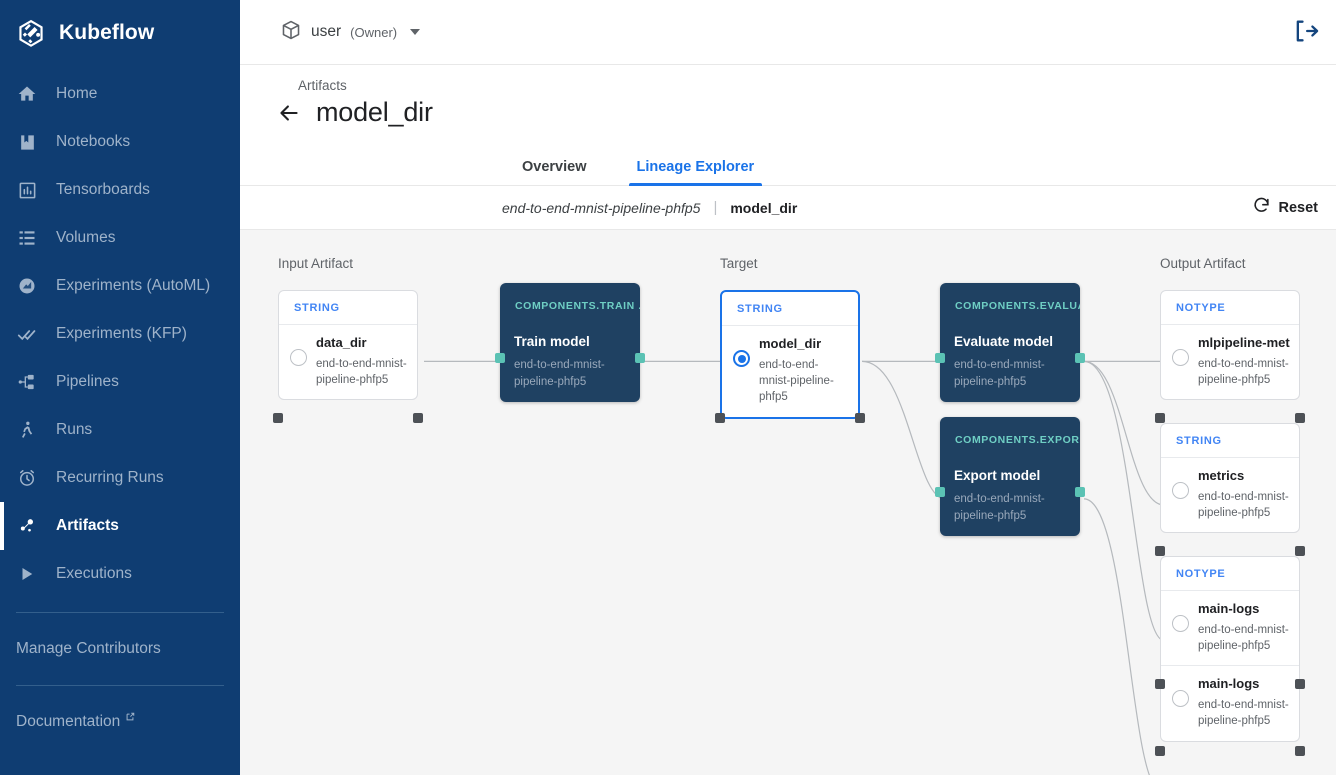 Image resolution: width=1336 pixels, height=775 pixels. I want to click on artifact-row: metrics end-to-end-mnist-pipeline-phfp5, so click(1230, 495).